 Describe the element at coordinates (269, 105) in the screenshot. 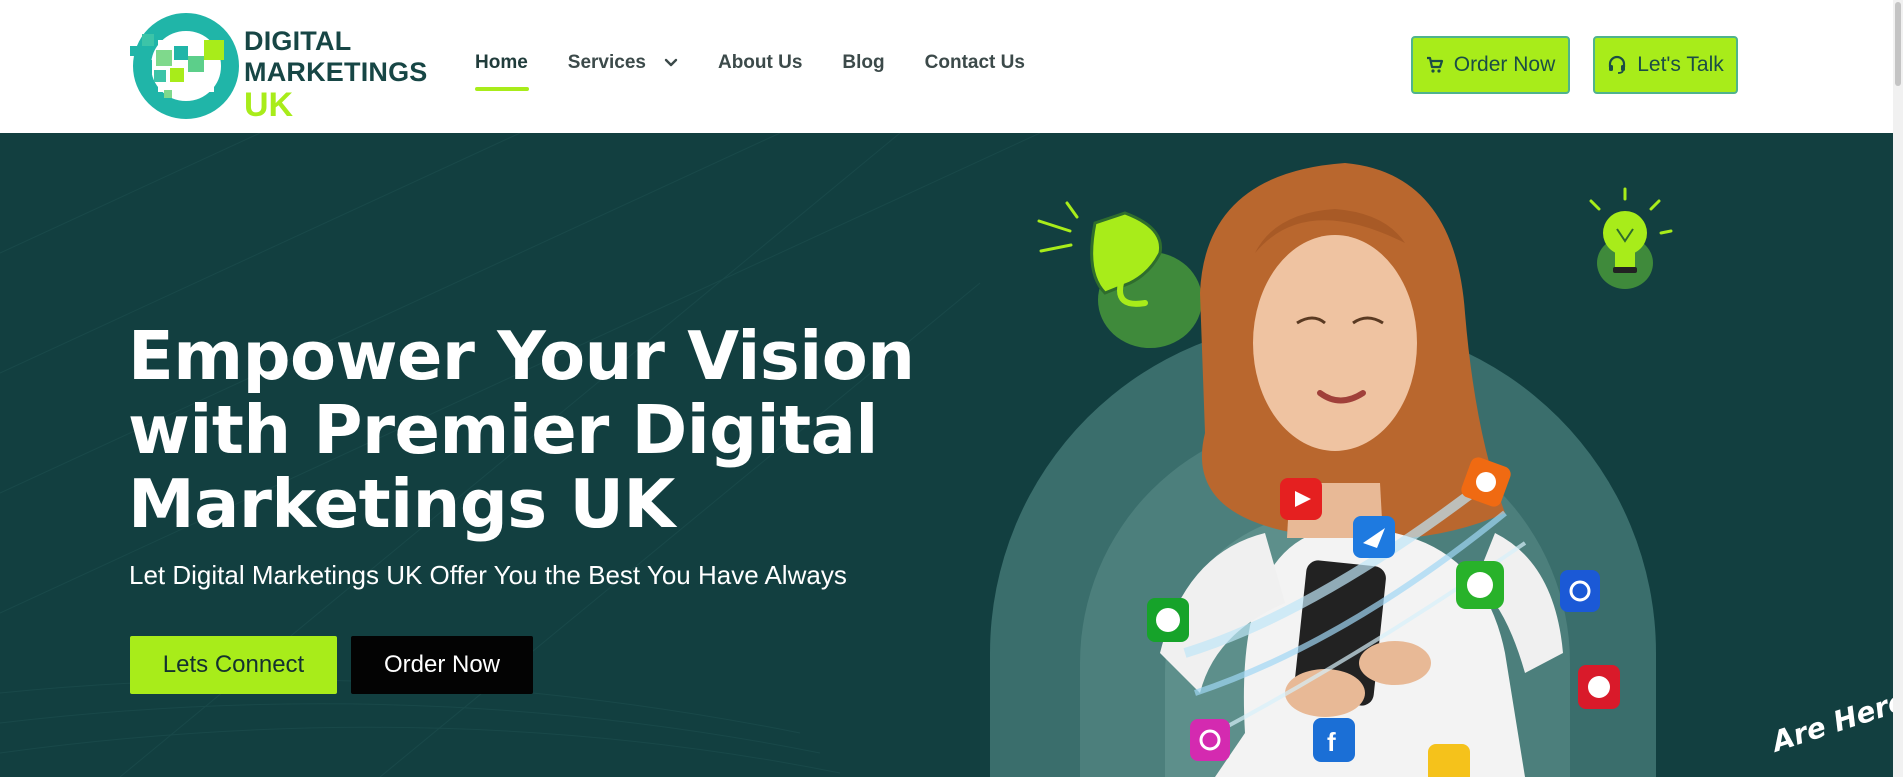

I see `logo-line-uk: UK` at that location.